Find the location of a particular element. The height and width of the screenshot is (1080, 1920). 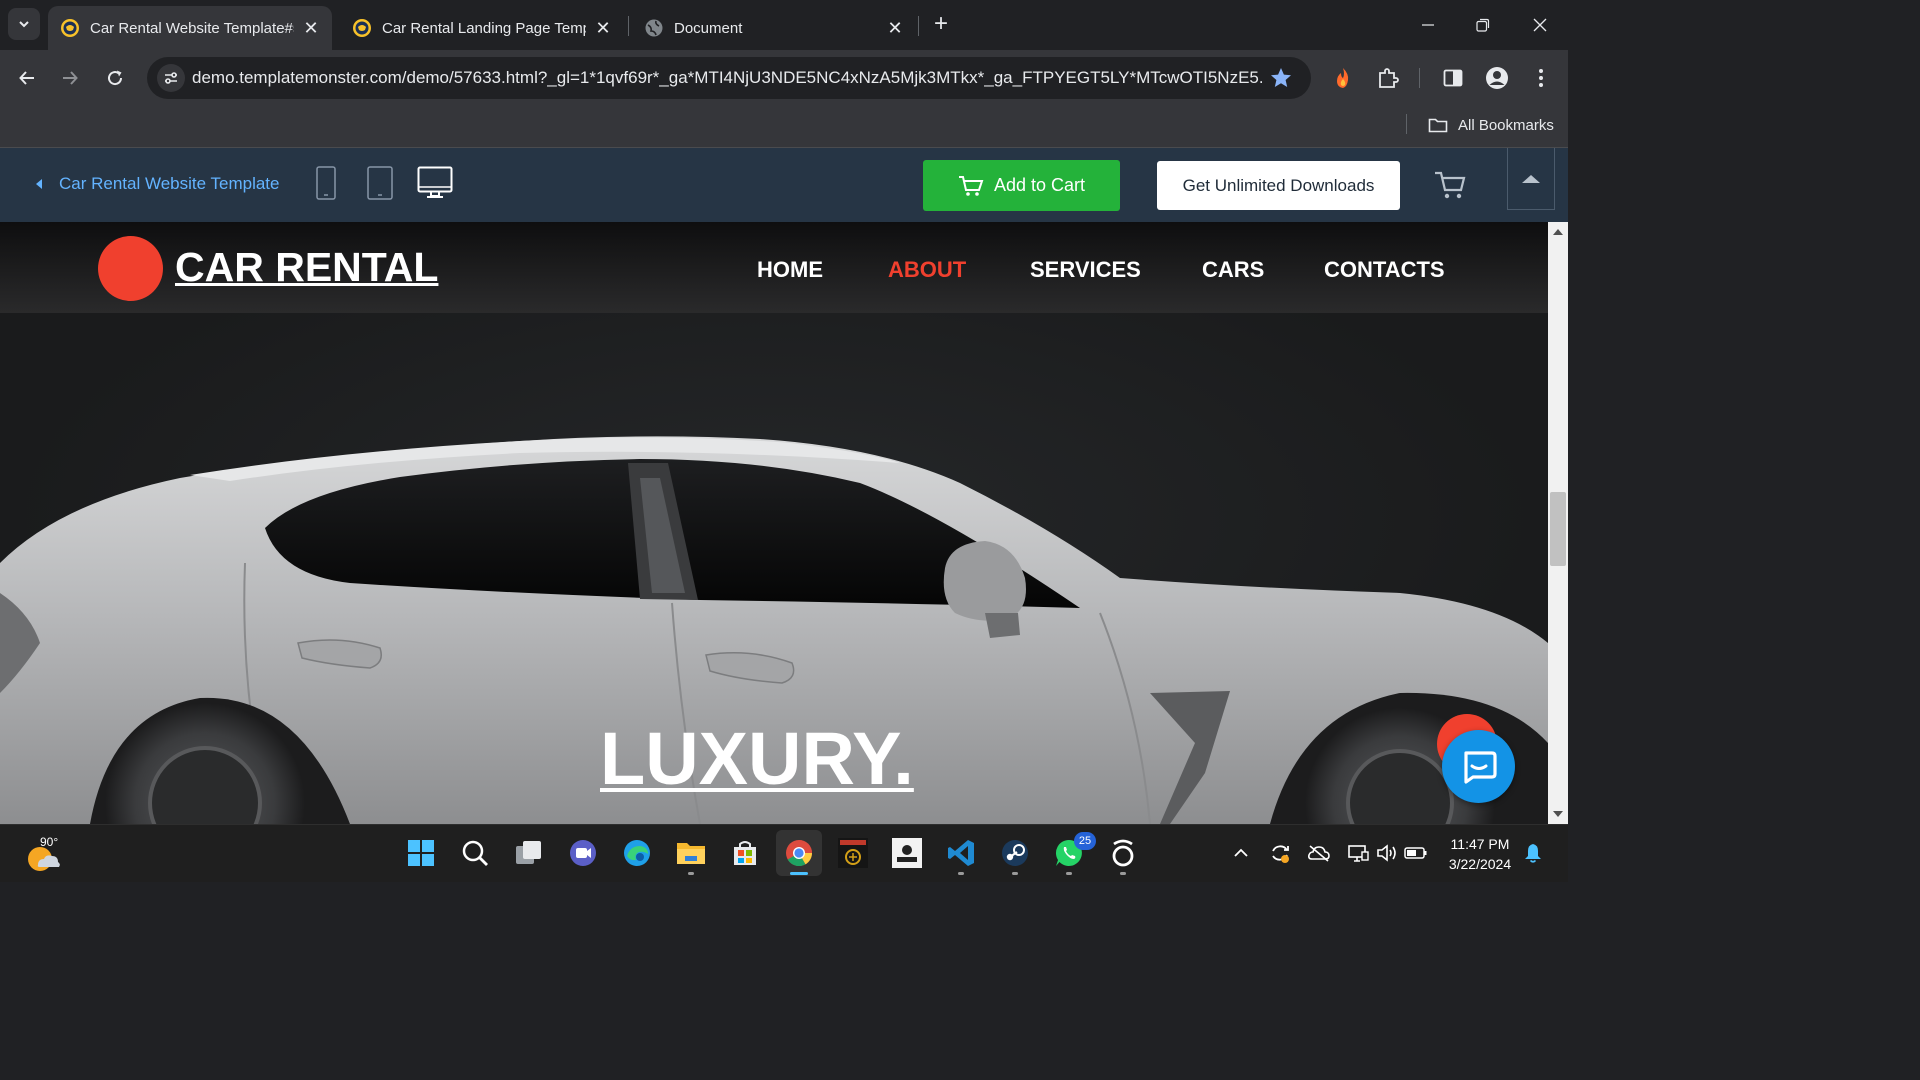

side-panel-button is located at coordinates (1453, 78).